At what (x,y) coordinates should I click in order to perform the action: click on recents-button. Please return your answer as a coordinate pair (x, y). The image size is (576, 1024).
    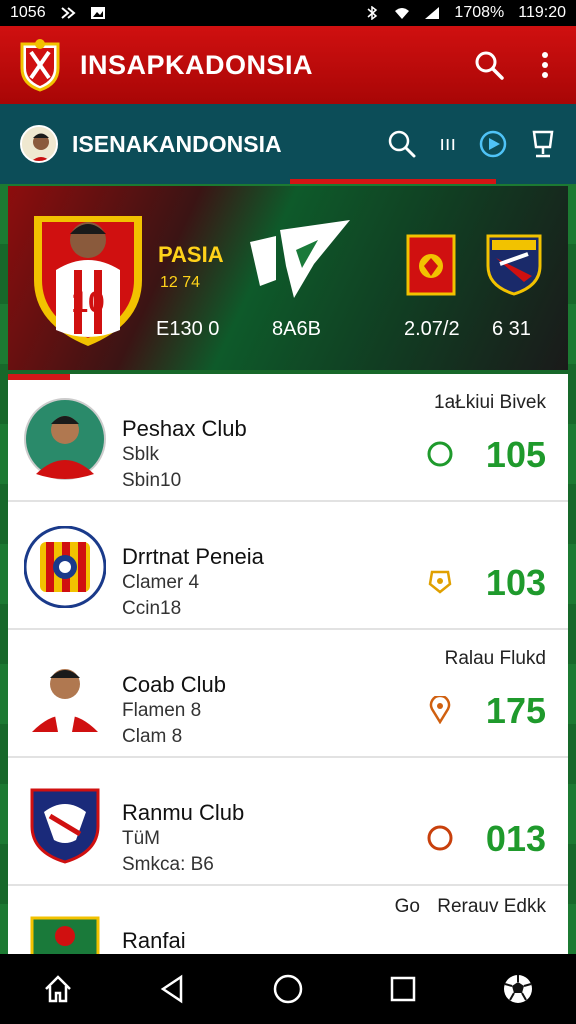
    Looking at the image, I should click on (403, 989).